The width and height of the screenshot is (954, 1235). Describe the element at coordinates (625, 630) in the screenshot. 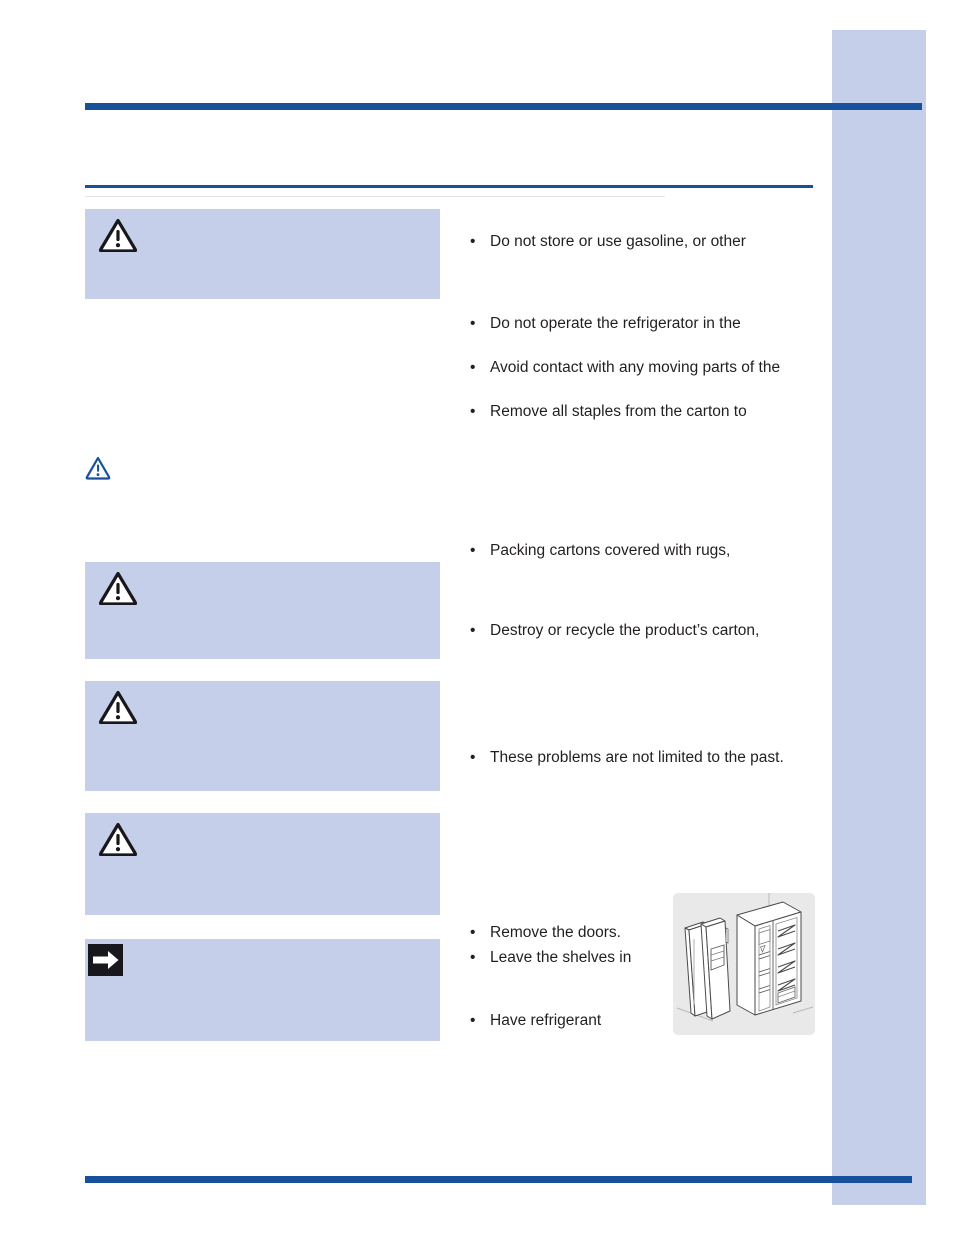

I see `bullet-text: Destroy or recycle the product’s carton,` at that location.